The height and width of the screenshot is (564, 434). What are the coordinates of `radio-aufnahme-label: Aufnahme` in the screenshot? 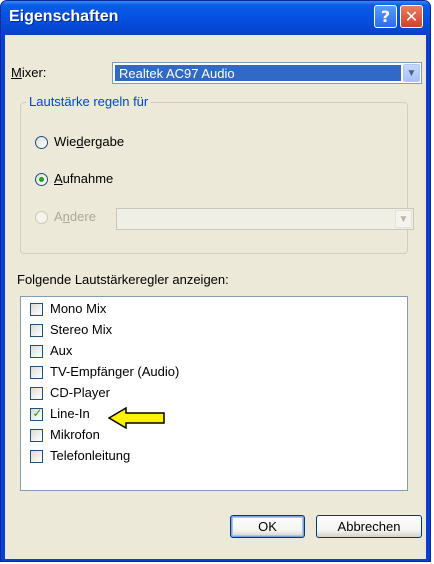 It's located at (83, 178).